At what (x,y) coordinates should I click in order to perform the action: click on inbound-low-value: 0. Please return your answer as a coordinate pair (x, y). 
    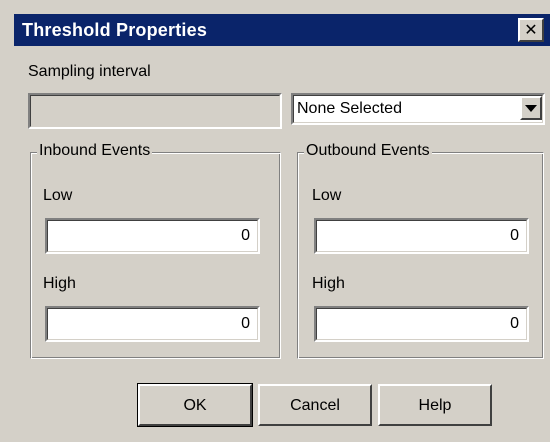
    Looking at the image, I should click on (245, 235).